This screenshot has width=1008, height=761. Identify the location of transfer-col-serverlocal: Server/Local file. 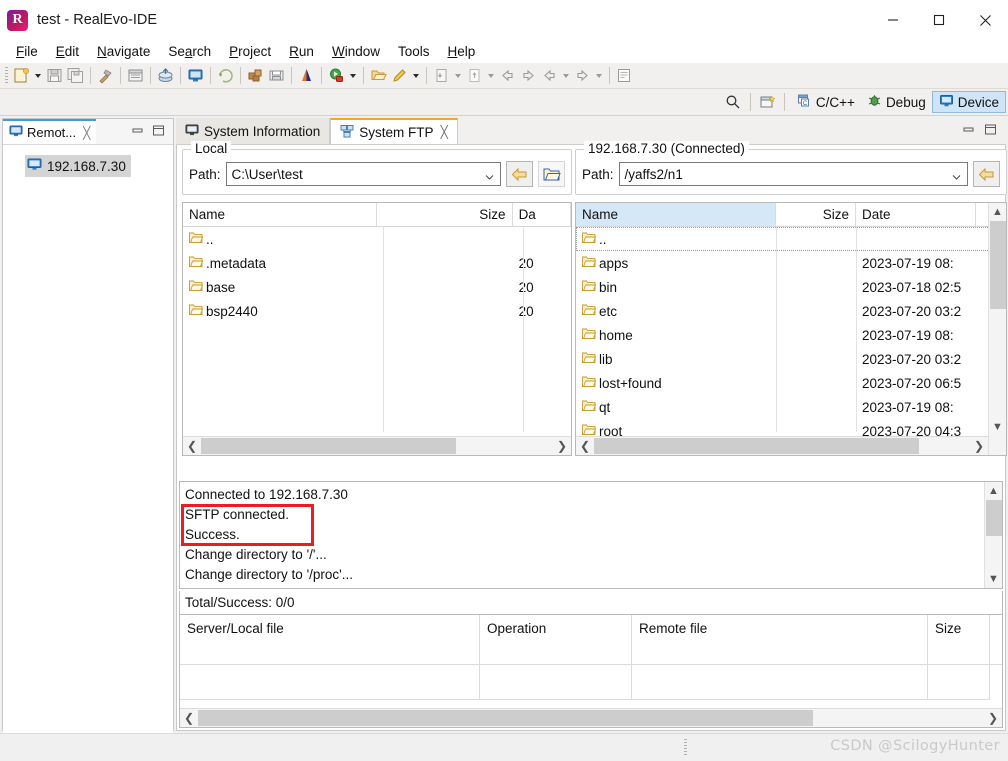
(330, 639).